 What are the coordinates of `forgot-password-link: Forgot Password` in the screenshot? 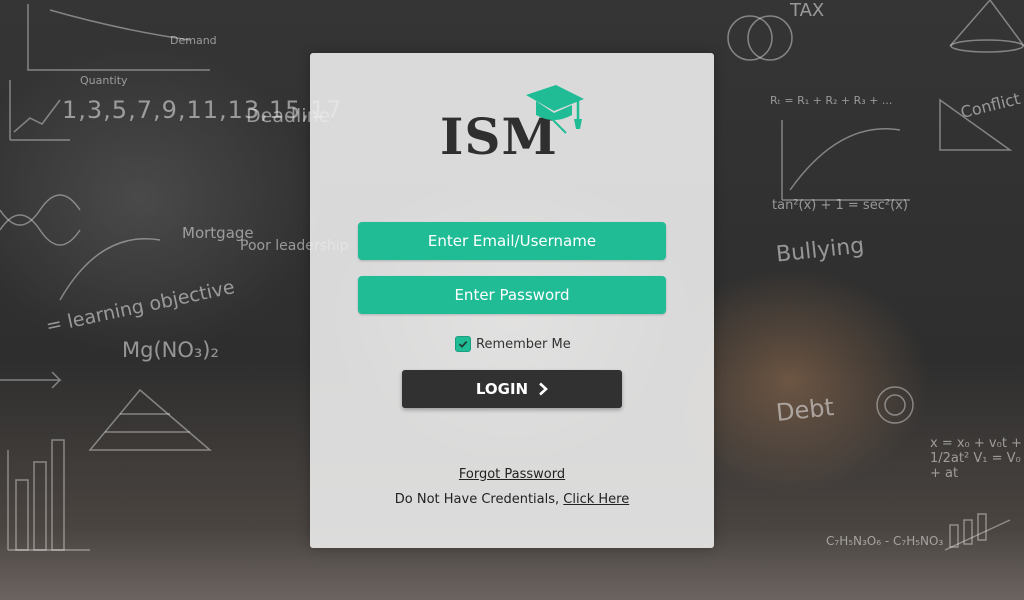 It's located at (512, 474).